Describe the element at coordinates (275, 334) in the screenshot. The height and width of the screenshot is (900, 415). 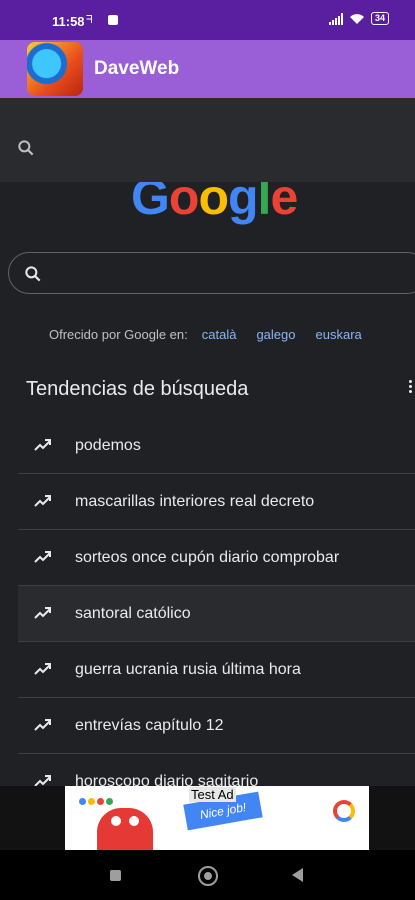
I see `language-link-galego: galego` at that location.